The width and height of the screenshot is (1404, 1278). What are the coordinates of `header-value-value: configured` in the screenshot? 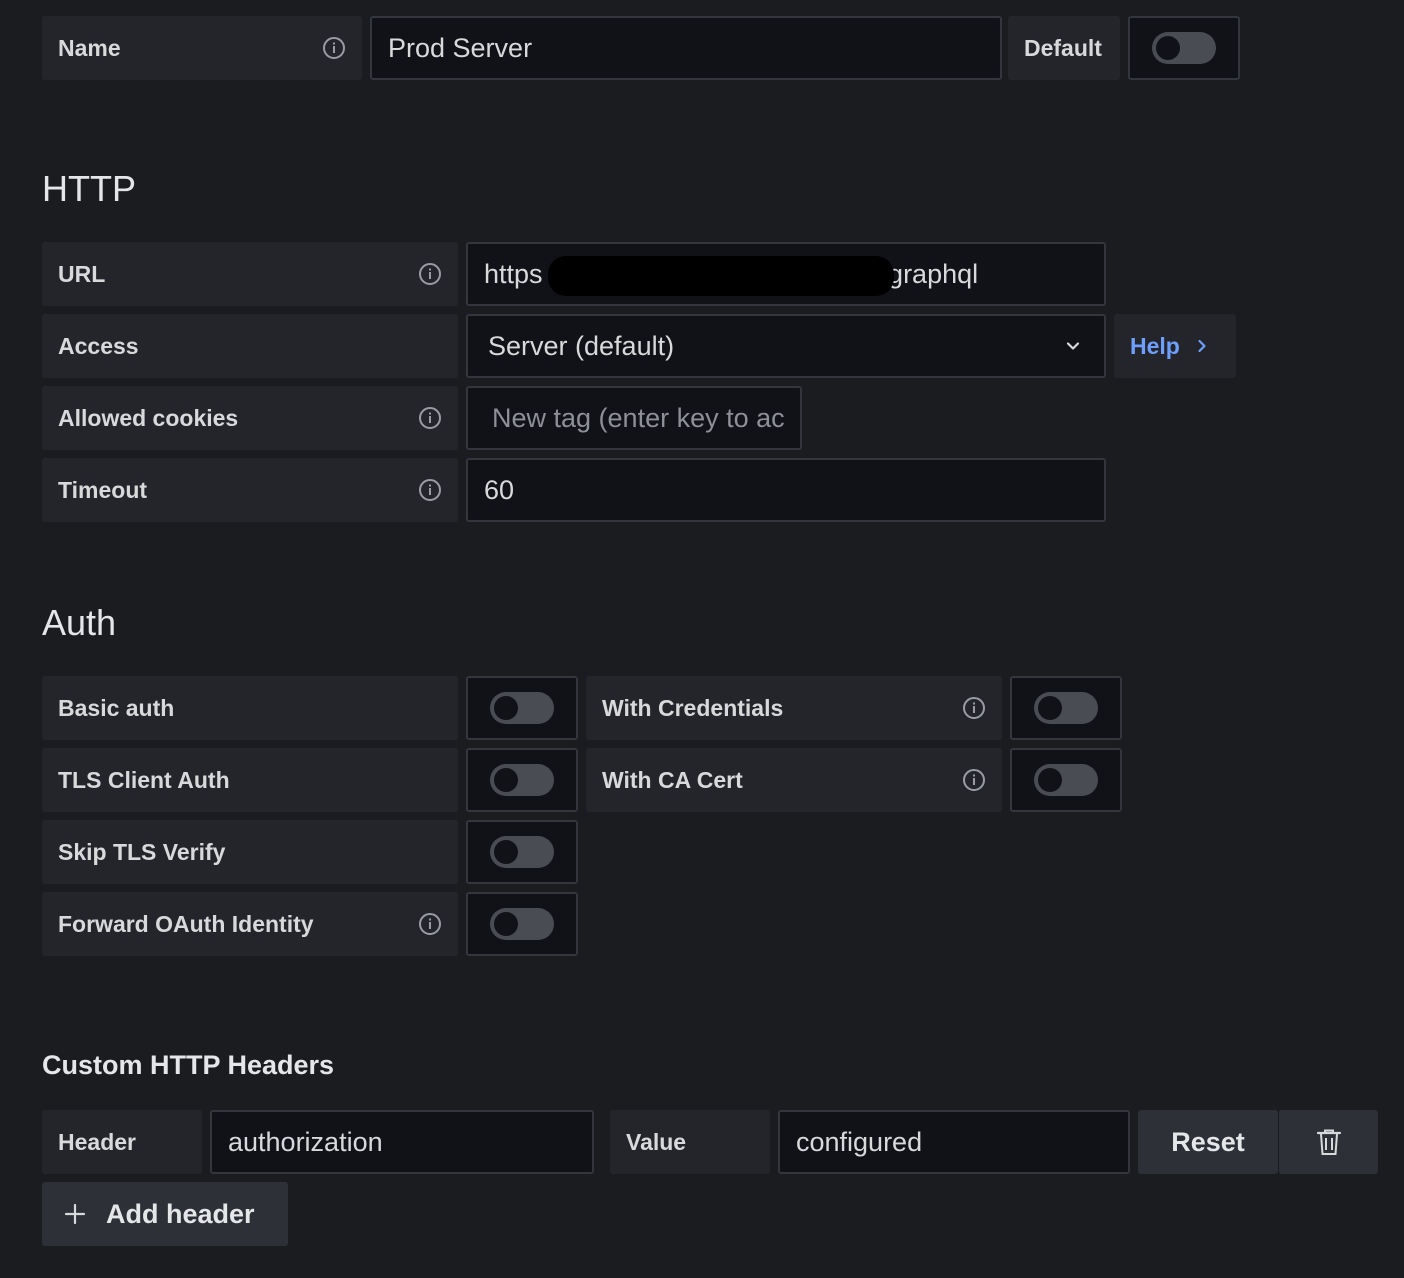 It's located at (859, 1141).